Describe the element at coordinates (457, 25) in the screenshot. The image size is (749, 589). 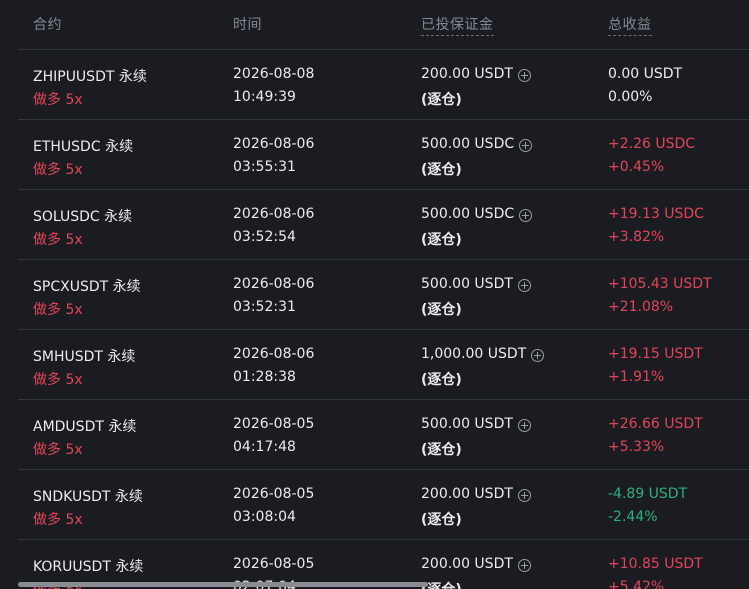
I see `header-margin: 已投保证金` at that location.